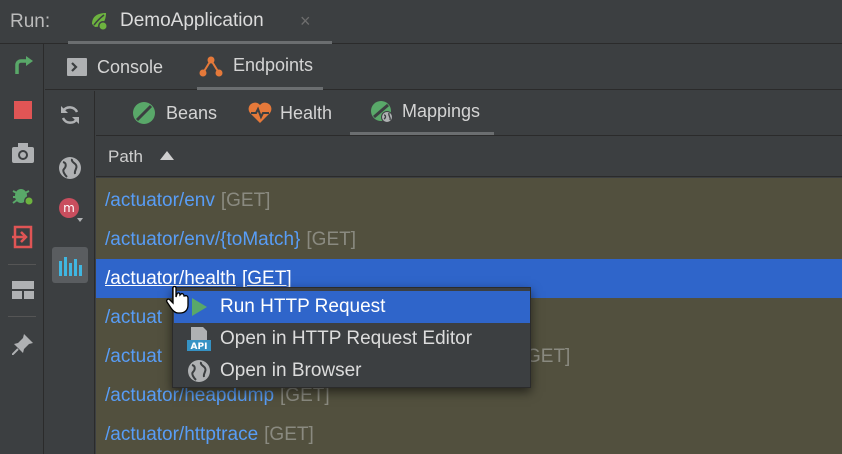  I want to click on table-row: /actuator/env/{toMatch} [GET], so click(469, 239).